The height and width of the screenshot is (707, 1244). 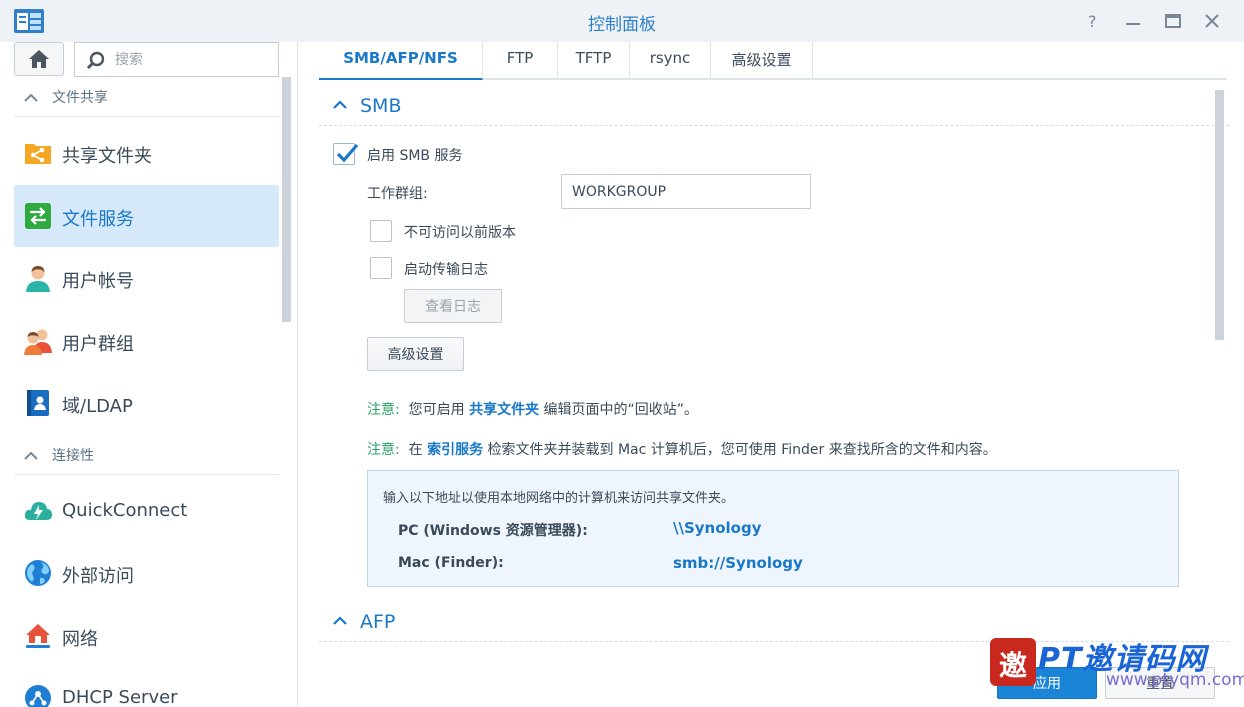 I want to click on minimize-icon, so click(x=1133, y=21).